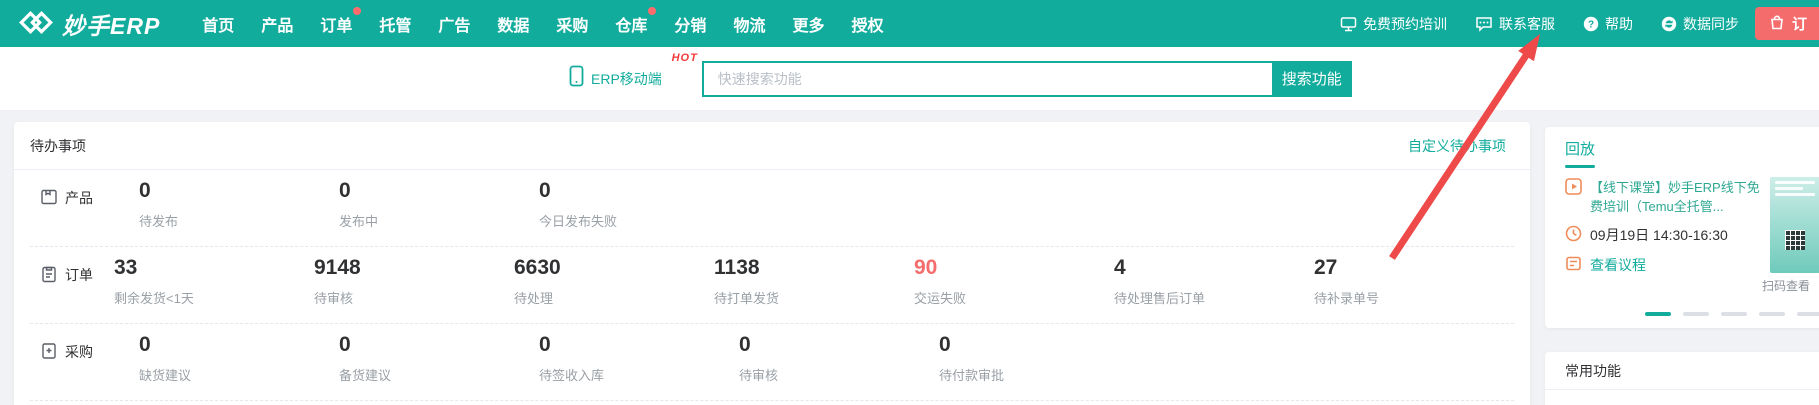 Image resolution: width=1819 pixels, height=405 pixels. Describe the element at coordinates (58, 145) in the screenshot. I see `todo-panel-title: 待办事项` at that location.